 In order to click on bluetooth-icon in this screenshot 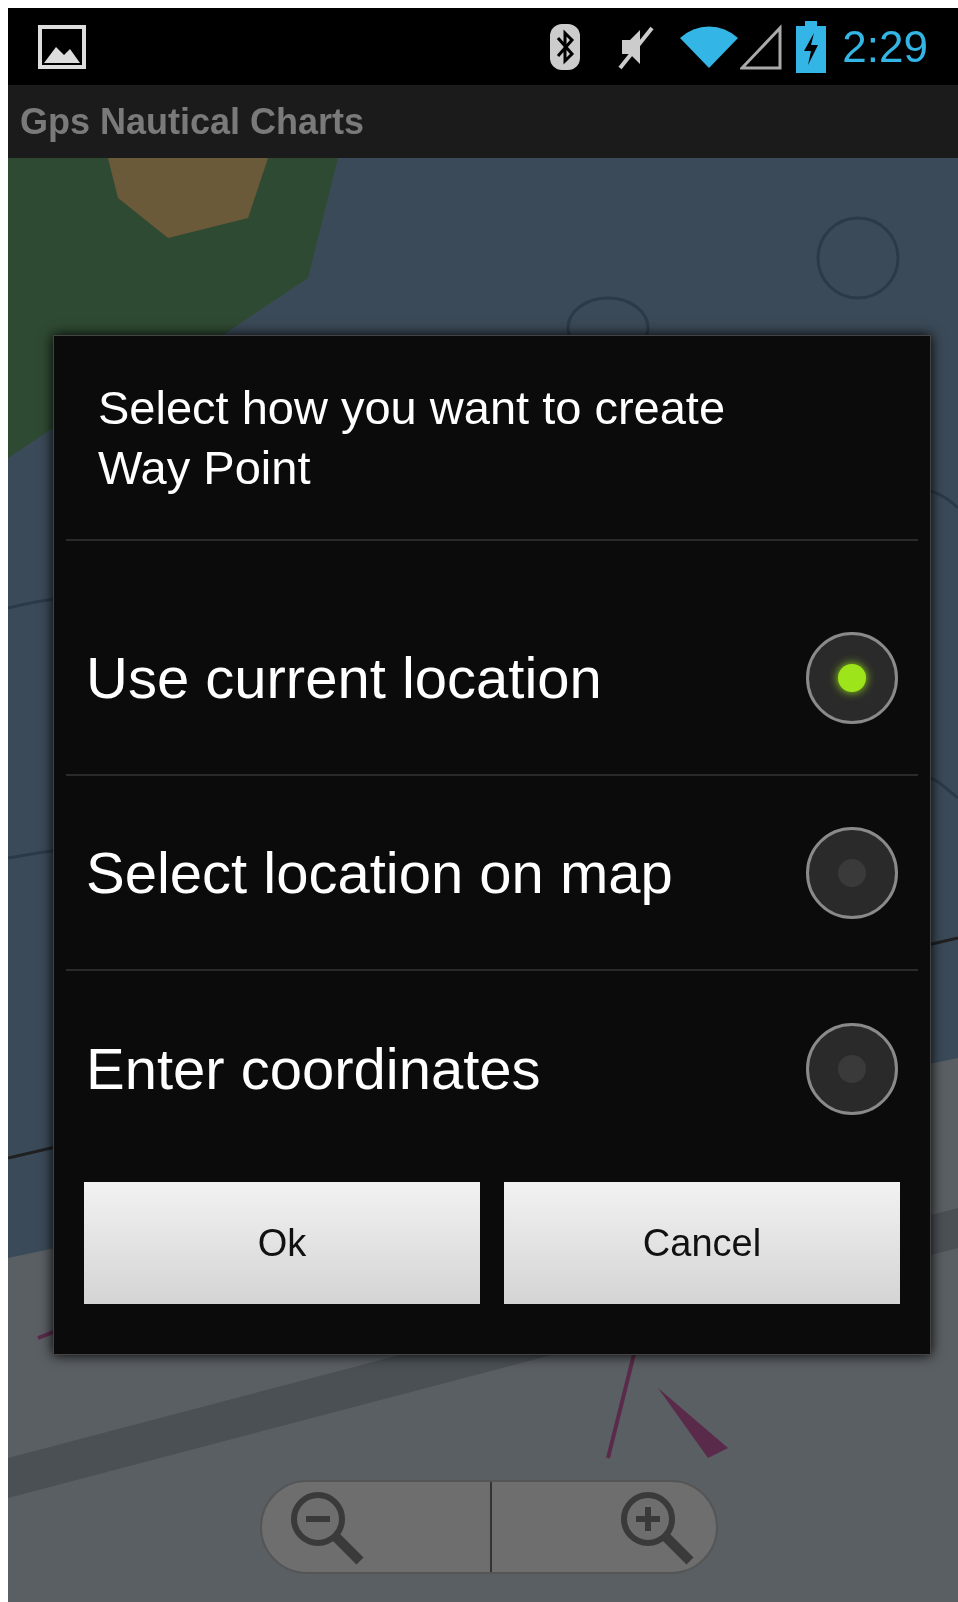, I will do `click(565, 46)`.